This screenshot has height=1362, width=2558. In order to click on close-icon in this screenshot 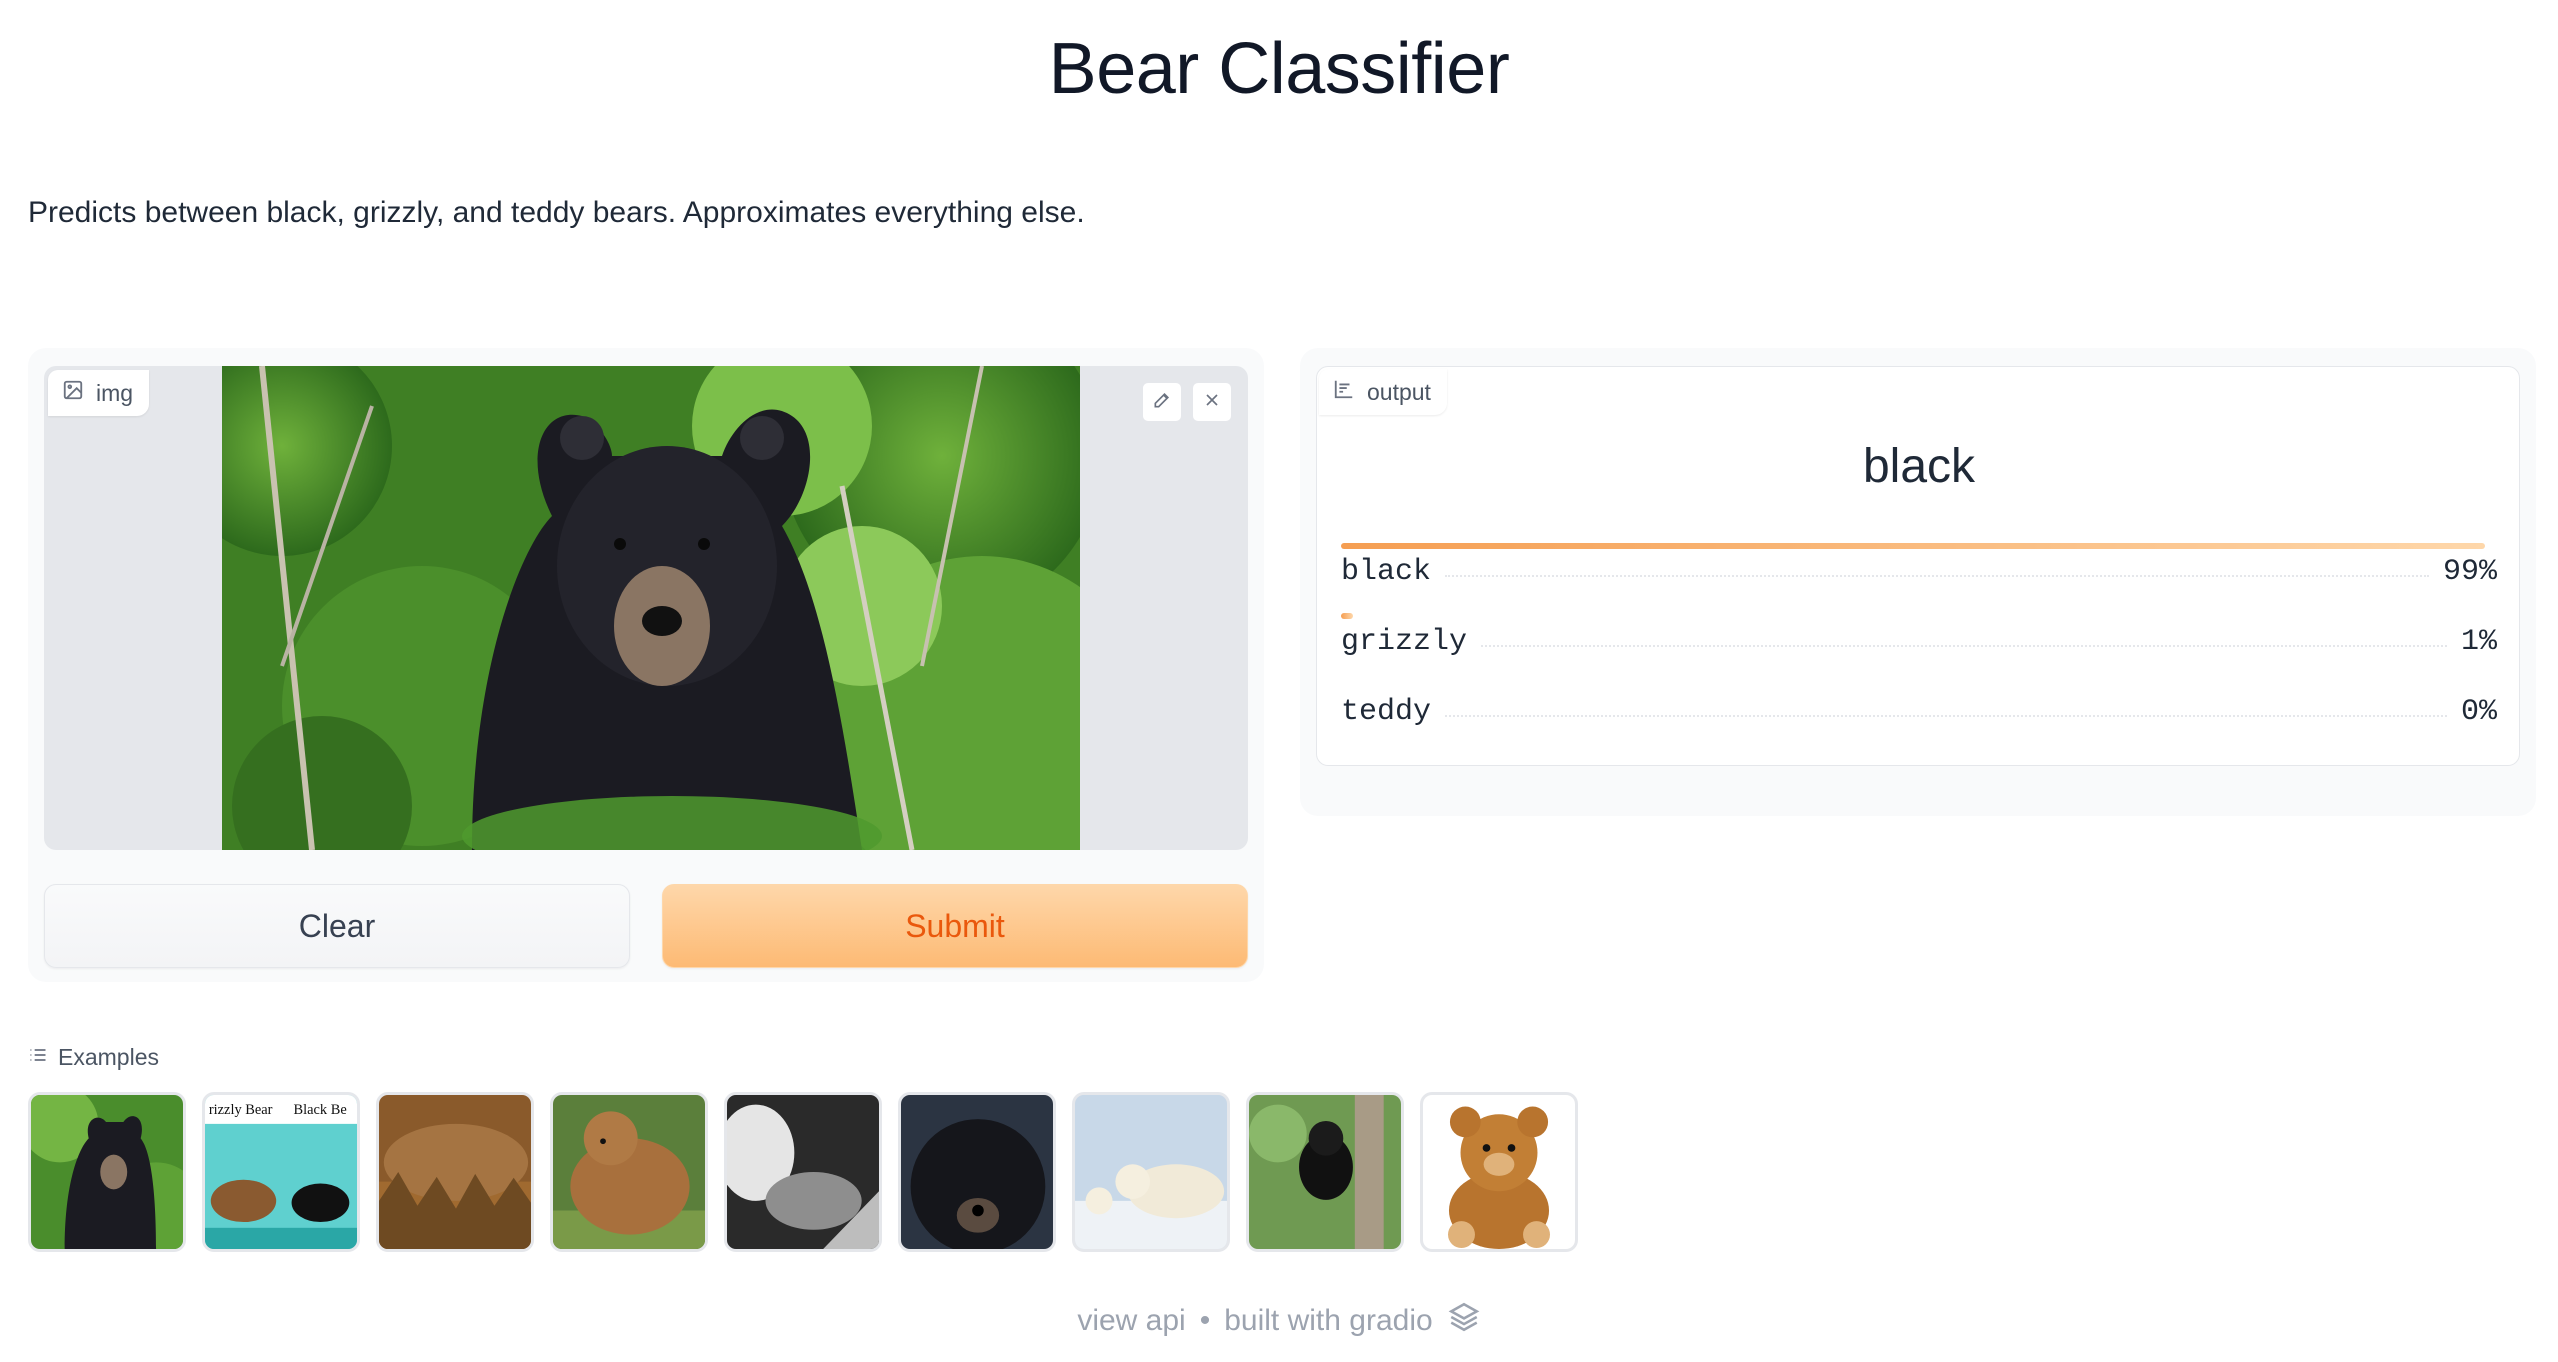, I will do `click(1212, 402)`.